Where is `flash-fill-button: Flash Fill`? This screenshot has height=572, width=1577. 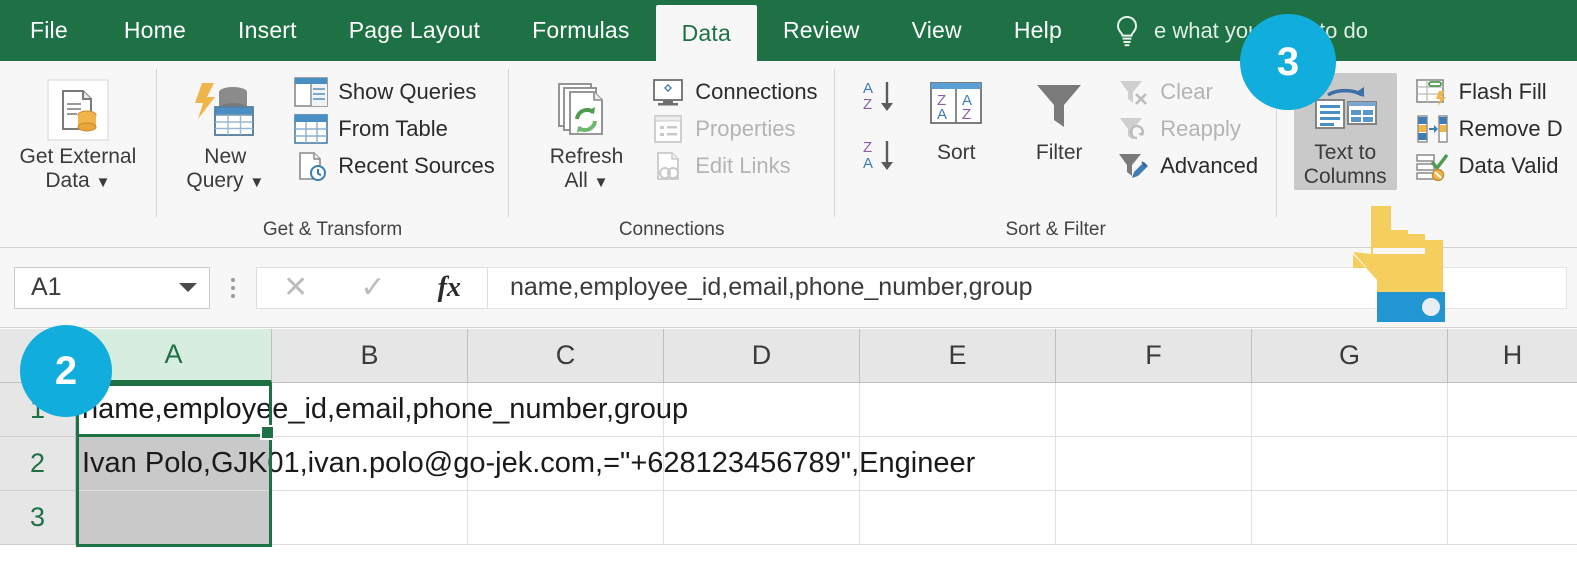 flash-fill-button: Flash Fill is located at coordinates (1491, 92).